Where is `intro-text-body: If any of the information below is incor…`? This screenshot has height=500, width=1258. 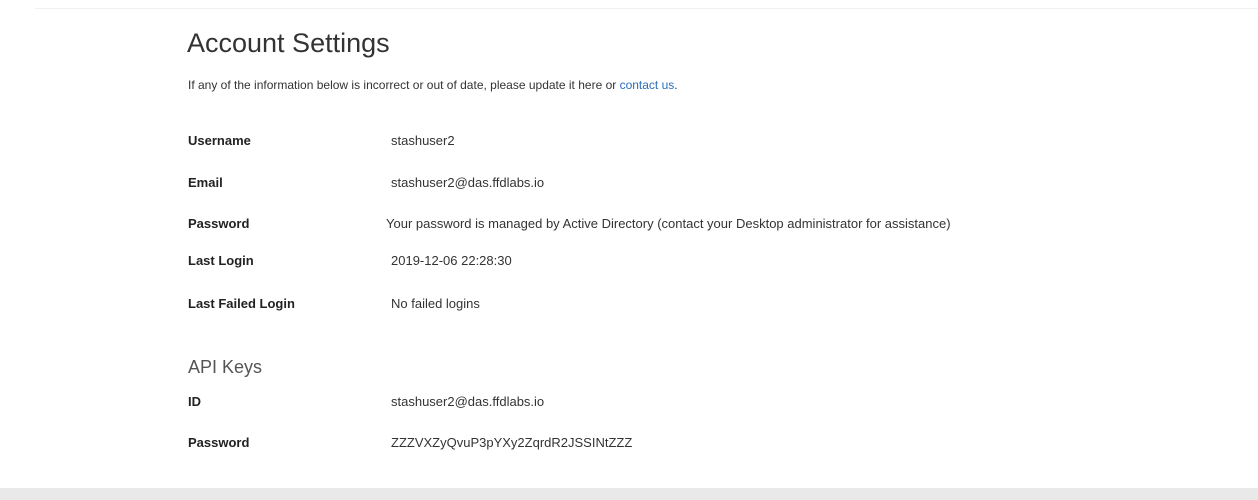
intro-text-body: If any of the information below is incor… is located at coordinates (404, 85).